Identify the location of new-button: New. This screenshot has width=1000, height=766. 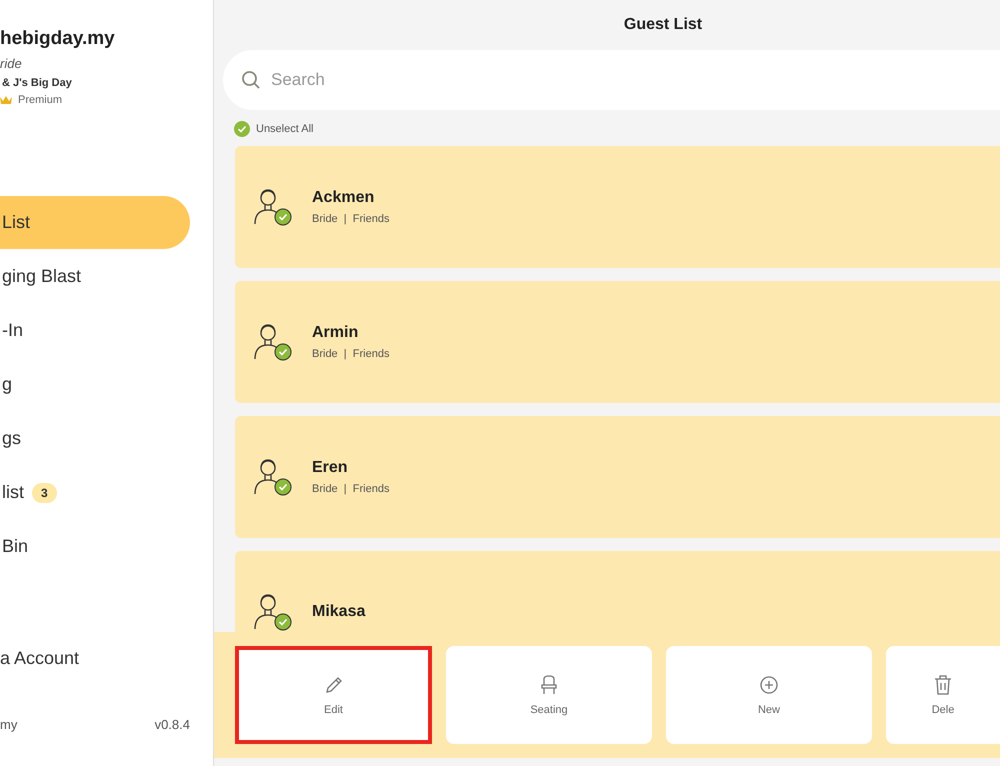
(769, 695).